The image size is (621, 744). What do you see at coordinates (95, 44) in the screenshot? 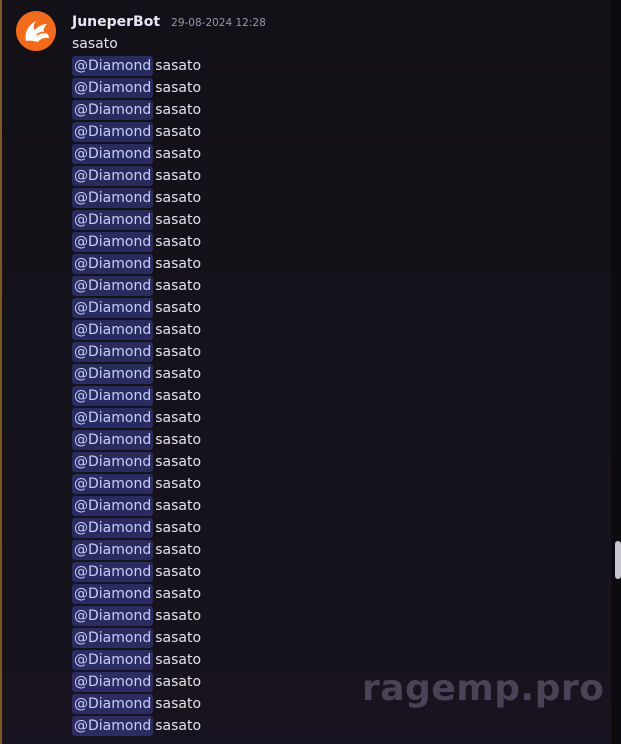
I see `message-line: sasato` at bounding box center [95, 44].